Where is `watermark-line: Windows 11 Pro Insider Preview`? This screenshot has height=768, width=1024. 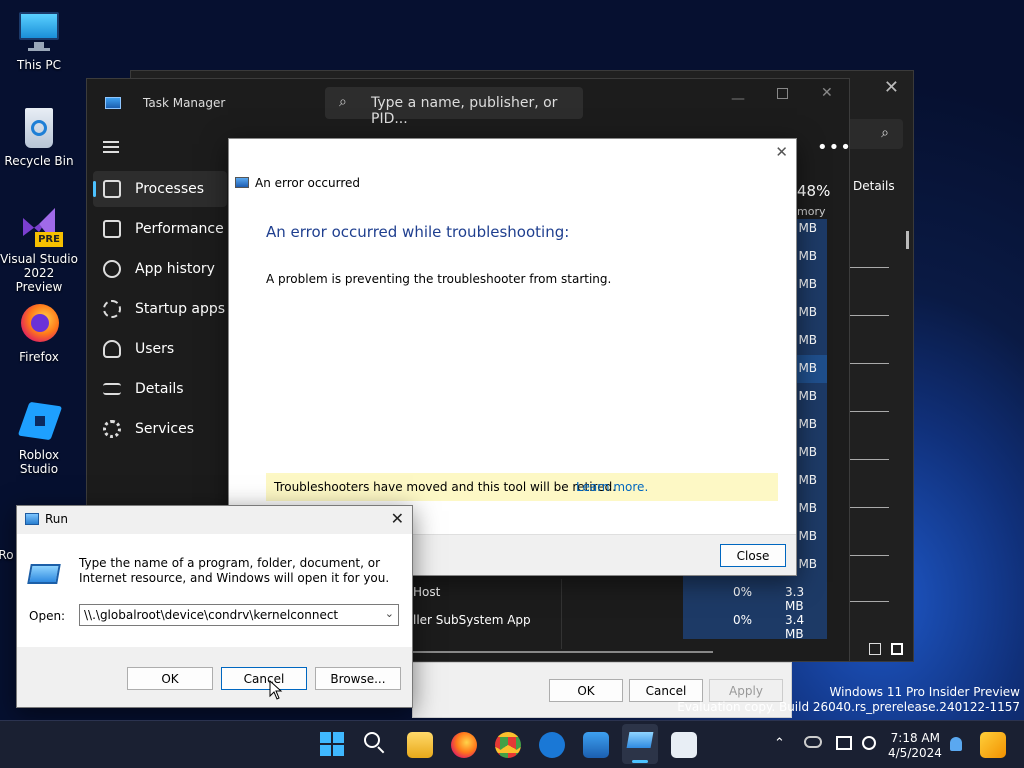 watermark-line: Windows 11 Pro Insider Preview is located at coordinates (924, 692).